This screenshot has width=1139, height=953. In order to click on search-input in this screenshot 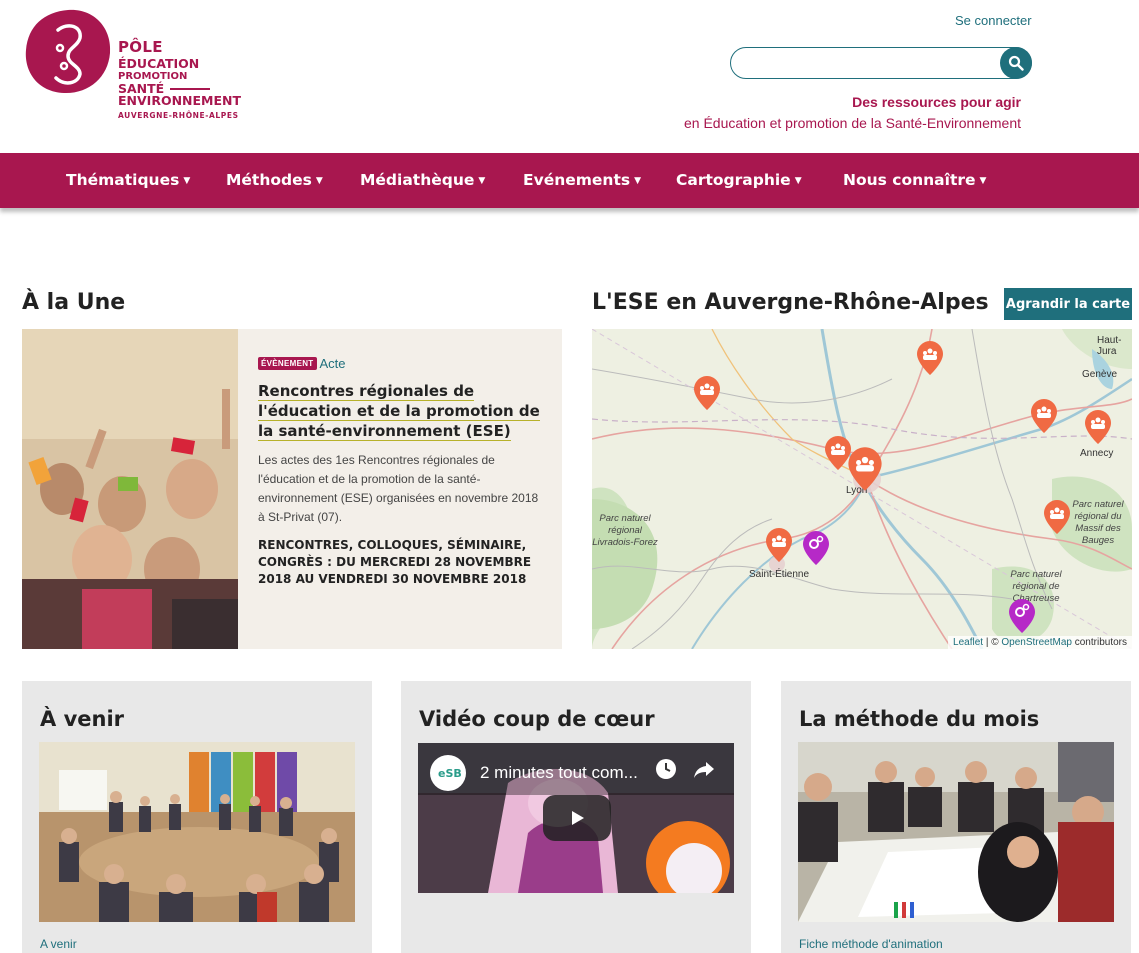, I will do `click(881, 63)`.